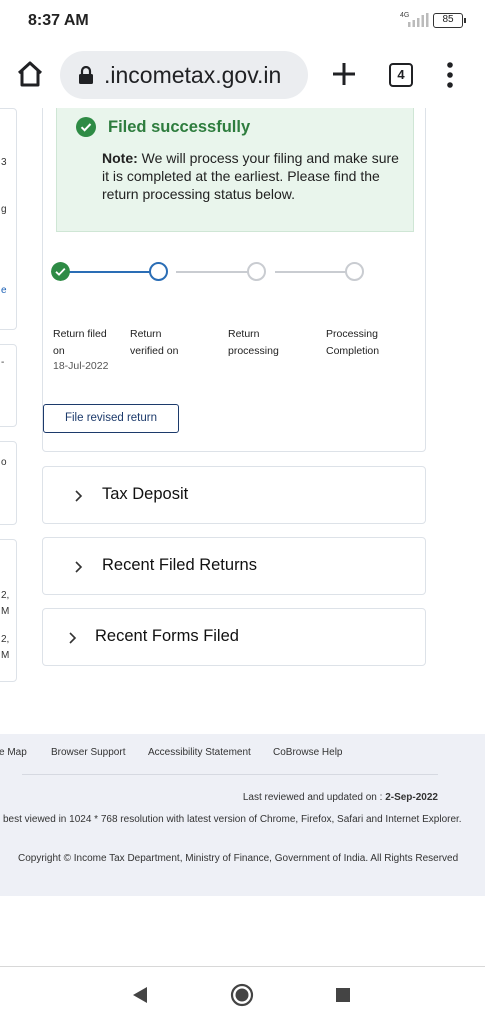 The width and height of the screenshot is (485, 1024). I want to click on check-circle-icon, so click(86, 127).